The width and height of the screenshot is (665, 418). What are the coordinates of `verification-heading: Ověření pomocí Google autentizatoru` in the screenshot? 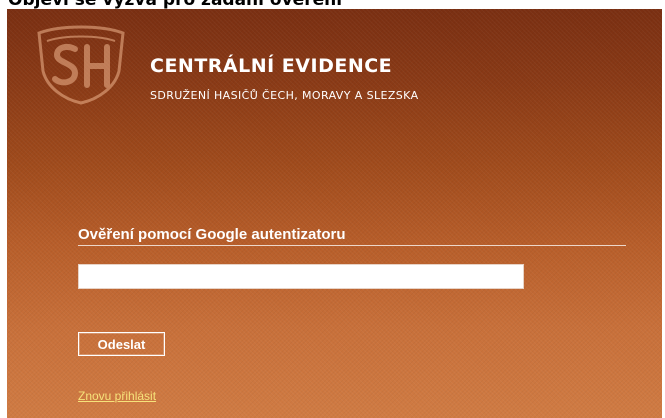 It's located at (212, 234).